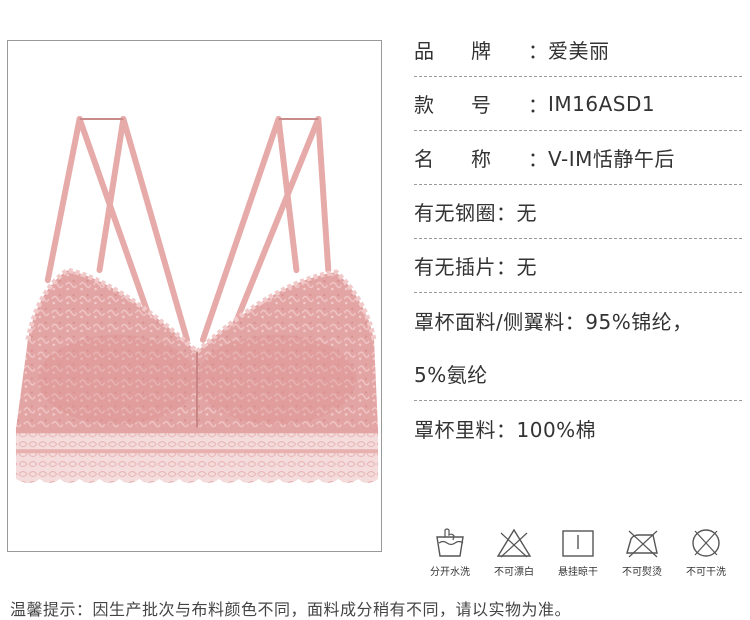  Describe the element at coordinates (465, 267) in the screenshot. I see `spec-insert-label: 有无插片：` at that location.